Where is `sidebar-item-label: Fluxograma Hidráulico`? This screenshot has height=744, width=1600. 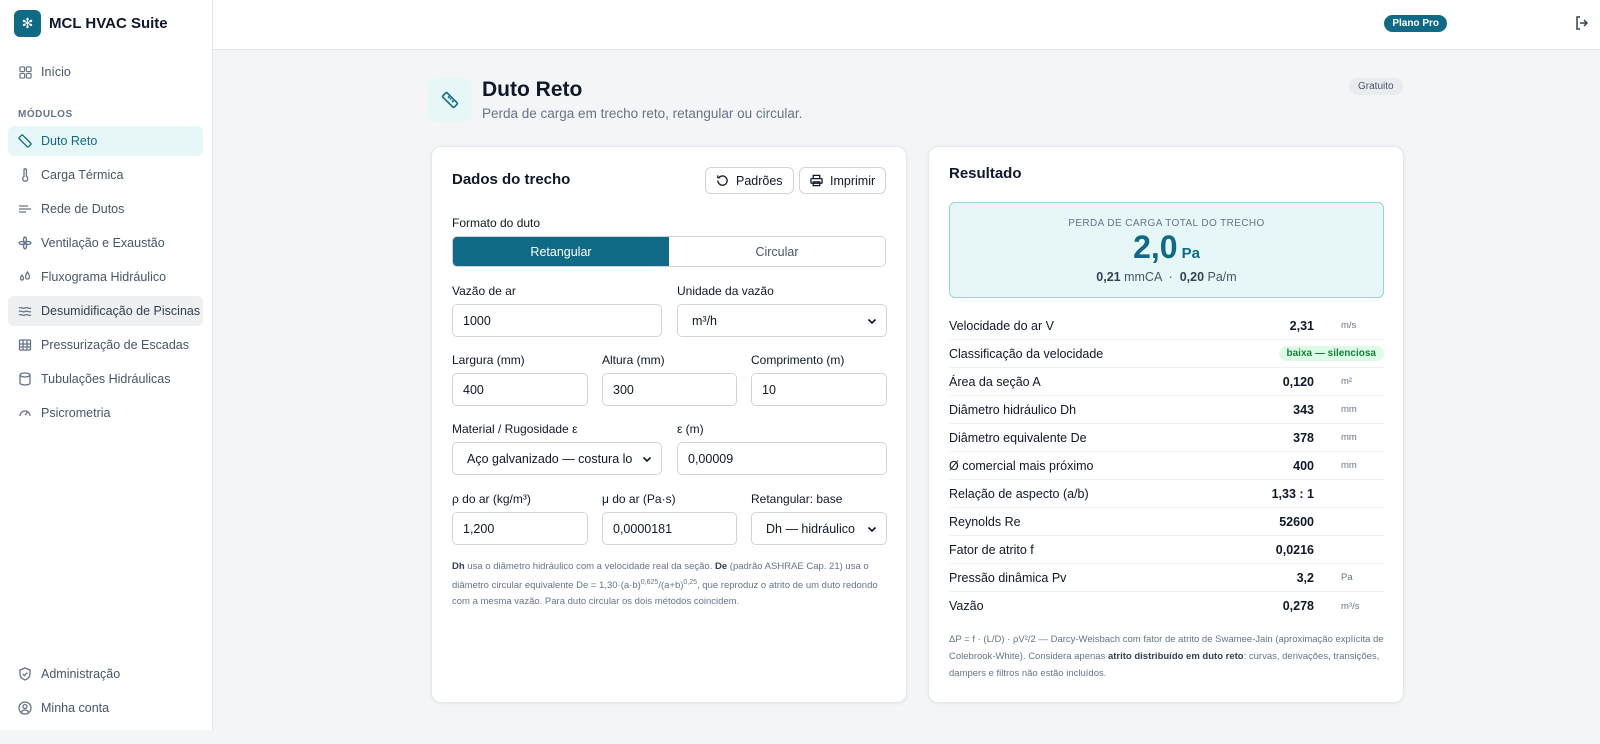 sidebar-item-label: Fluxograma Hidráulico is located at coordinates (104, 277).